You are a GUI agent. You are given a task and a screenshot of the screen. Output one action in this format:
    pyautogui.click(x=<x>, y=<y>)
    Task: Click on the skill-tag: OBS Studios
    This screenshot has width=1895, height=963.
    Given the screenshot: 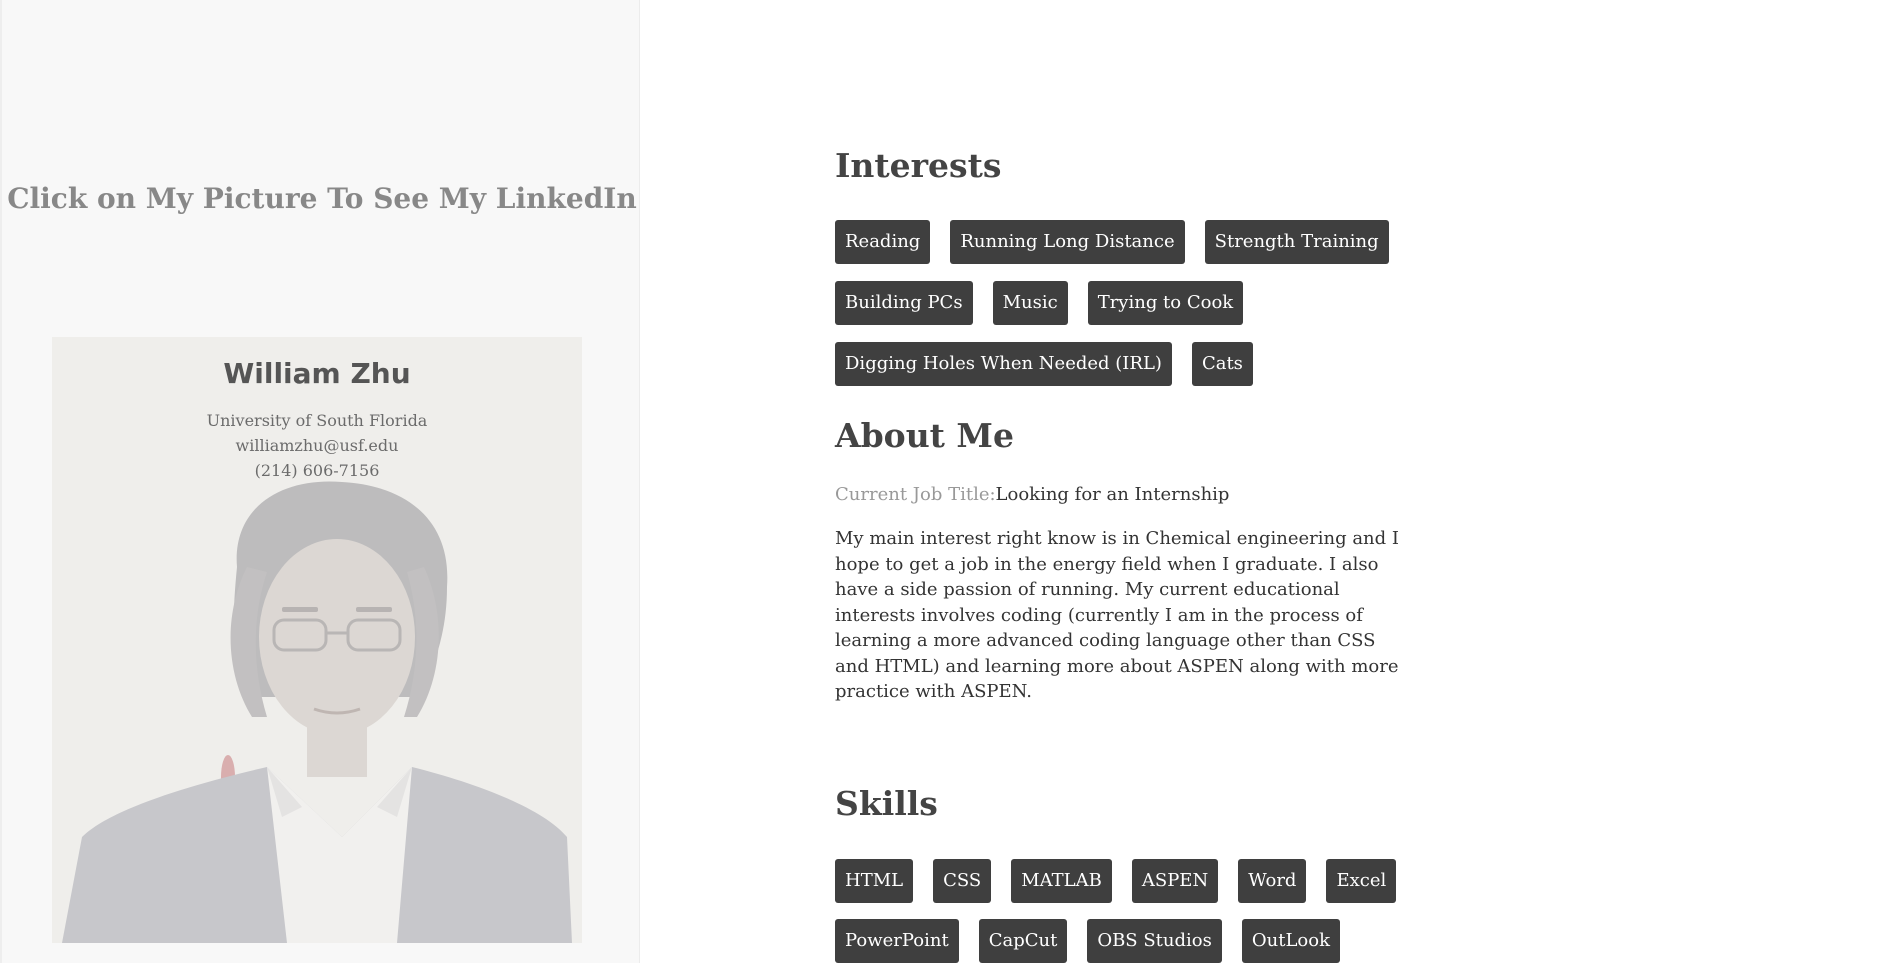 What is the action you would take?
    pyautogui.click(x=1154, y=941)
    